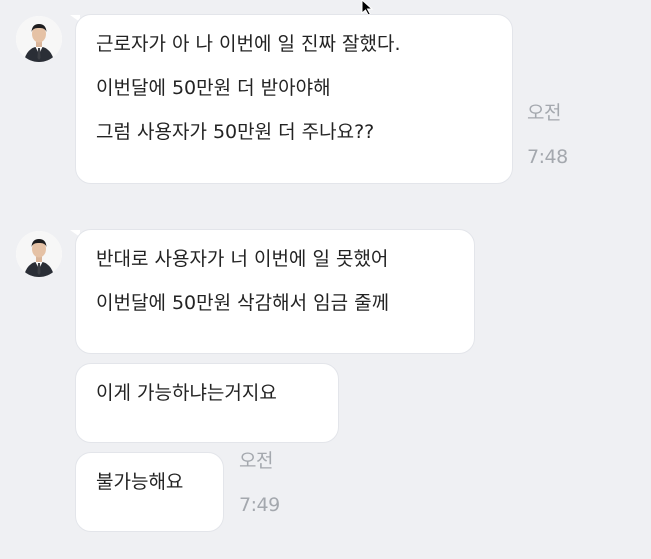  I want to click on message-line: 그럼 사용자가 50만원 더 주나요??, so click(235, 132).